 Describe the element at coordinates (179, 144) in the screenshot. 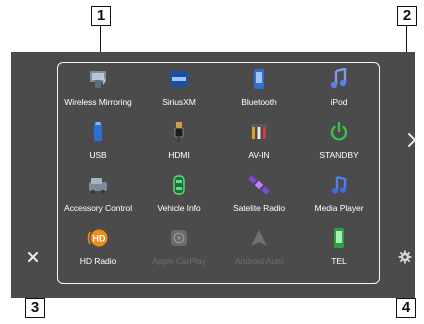

I see `source-tile-hdmi: HDMI` at that location.